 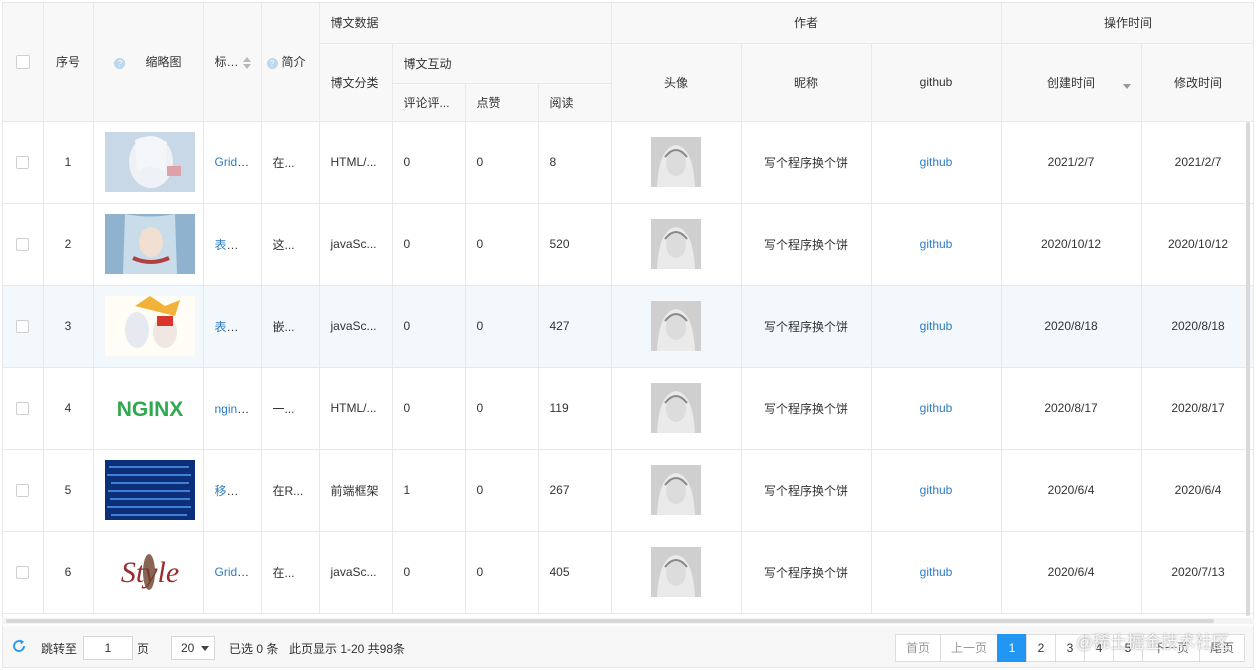 I want to click on modified-cell: 2020/8/18, so click(x=1197, y=326).